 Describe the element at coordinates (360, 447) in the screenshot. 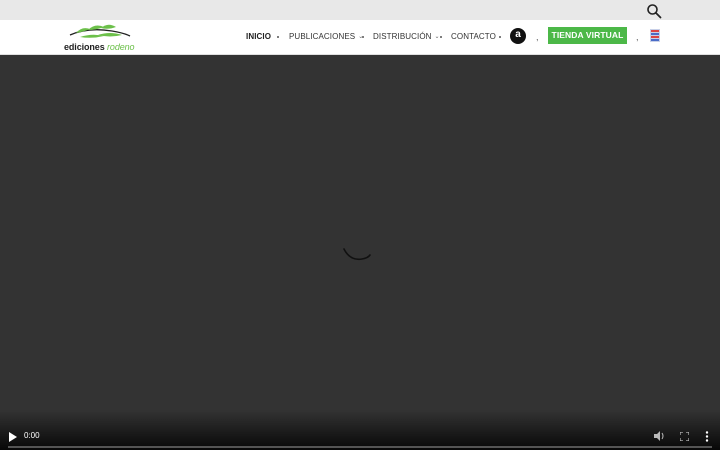

I see `video-progress-bar` at that location.